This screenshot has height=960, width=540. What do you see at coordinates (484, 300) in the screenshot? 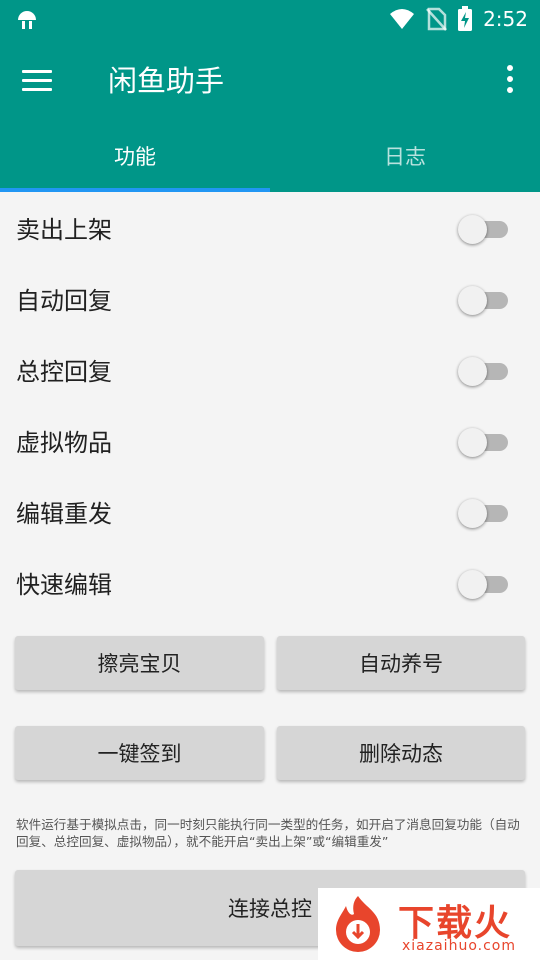
I see `auto-reply-switch` at bounding box center [484, 300].